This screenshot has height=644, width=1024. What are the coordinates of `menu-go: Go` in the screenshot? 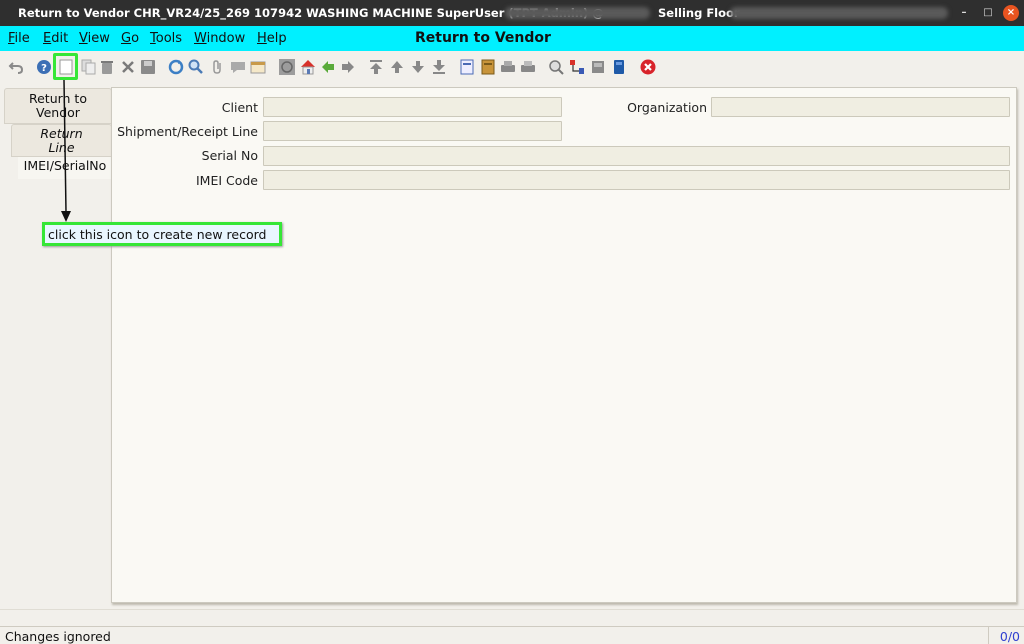 It's located at (130, 38).